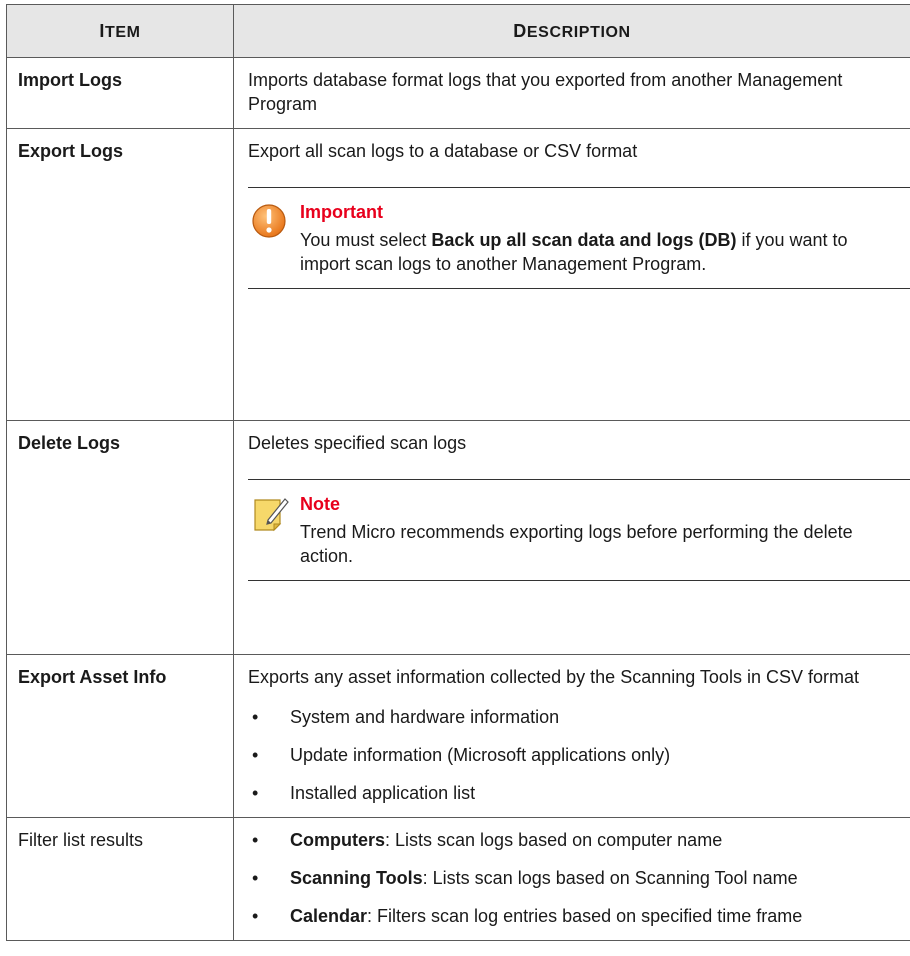 The width and height of the screenshot is (910, 956). I want to click on row-item-delete-logs: Delete Logs, so click(120, 537).